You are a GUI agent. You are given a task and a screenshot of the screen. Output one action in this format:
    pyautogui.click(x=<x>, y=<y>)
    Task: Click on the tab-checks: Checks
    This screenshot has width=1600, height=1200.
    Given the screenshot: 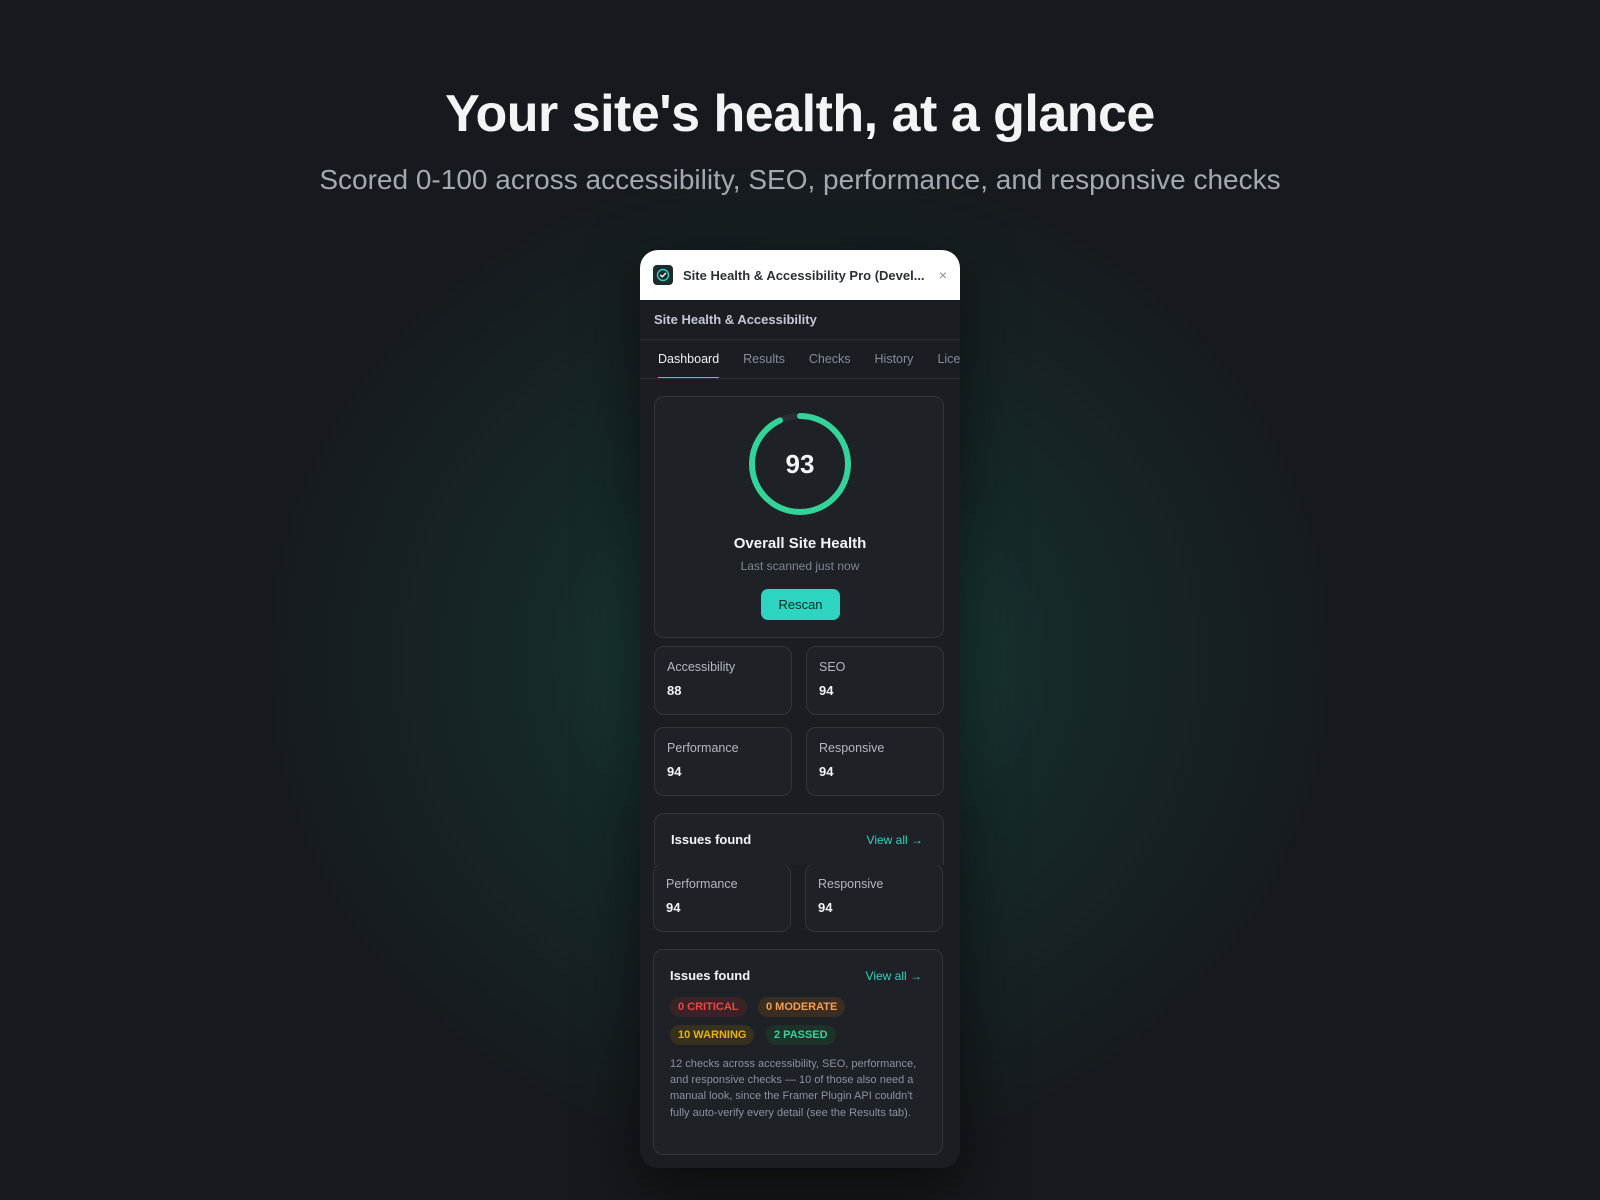 What is the action you would take?
    pyautogui.click(x=830, y=359)
    